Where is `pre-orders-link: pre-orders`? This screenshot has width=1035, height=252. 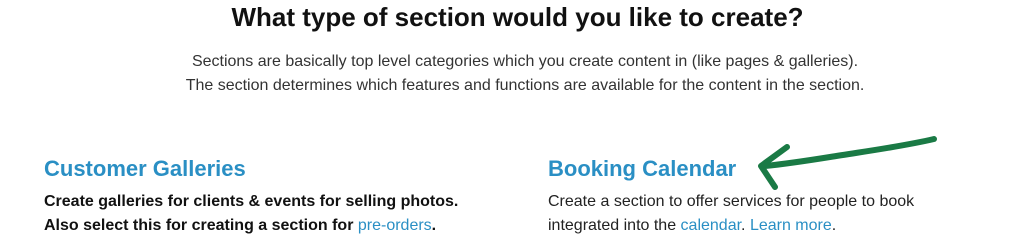
pre-orders-link: pre-orders is located at coordinates (395, 225).